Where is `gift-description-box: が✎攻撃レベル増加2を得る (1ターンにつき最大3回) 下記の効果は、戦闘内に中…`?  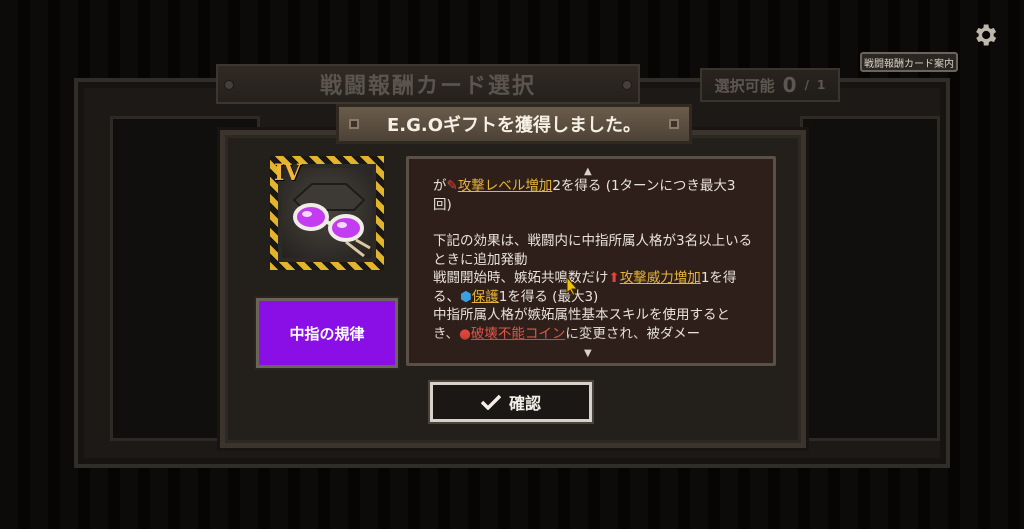
gift-description-box: が✎攻撃レベル増加2を得る (1ターンにつき最大3回) 下記の効果は、戦闘内に中… is located at coordinates (591, 261).